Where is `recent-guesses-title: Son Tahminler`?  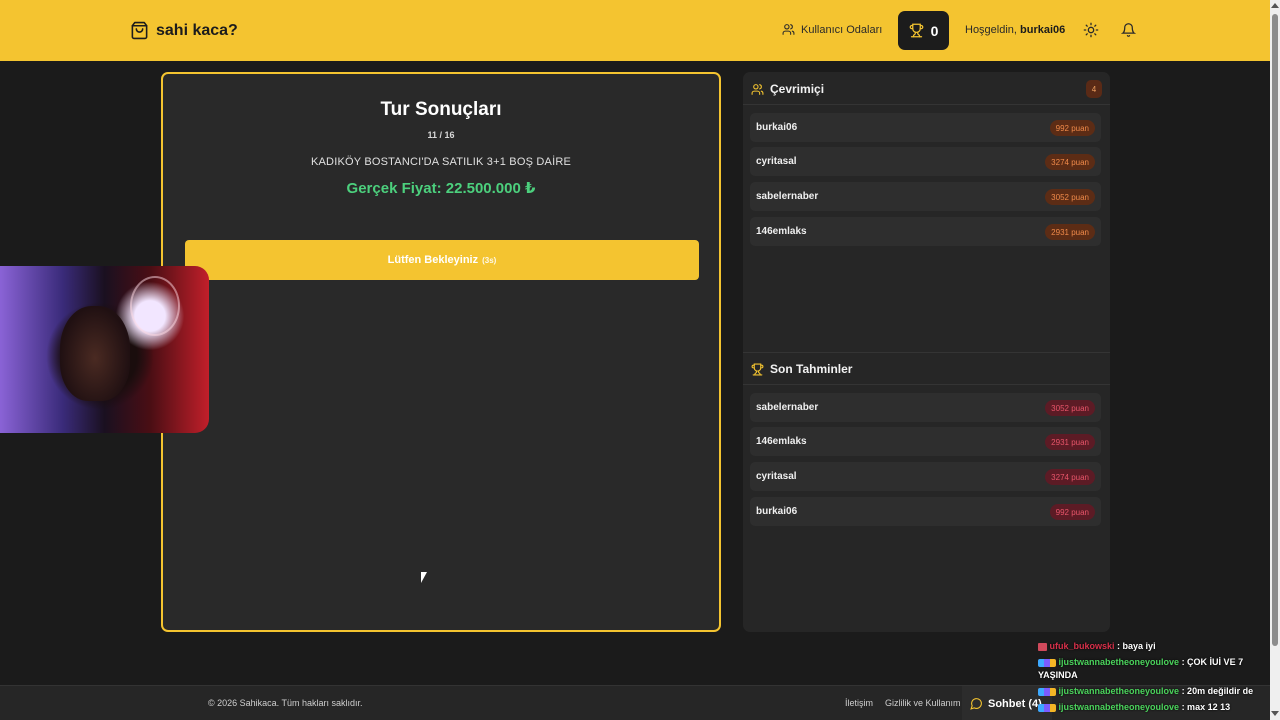
recent-guesses-title: Son Tahminler is located at coordinates (811, 369).